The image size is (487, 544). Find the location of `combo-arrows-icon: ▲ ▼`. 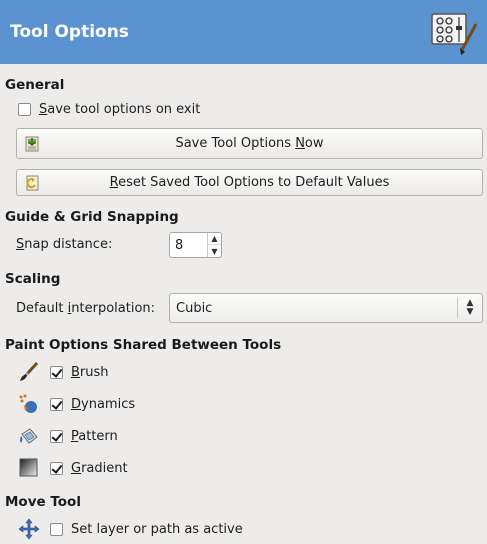

combo-arrows-icon: ▲ ▼ is located at coordinates (470, 307).